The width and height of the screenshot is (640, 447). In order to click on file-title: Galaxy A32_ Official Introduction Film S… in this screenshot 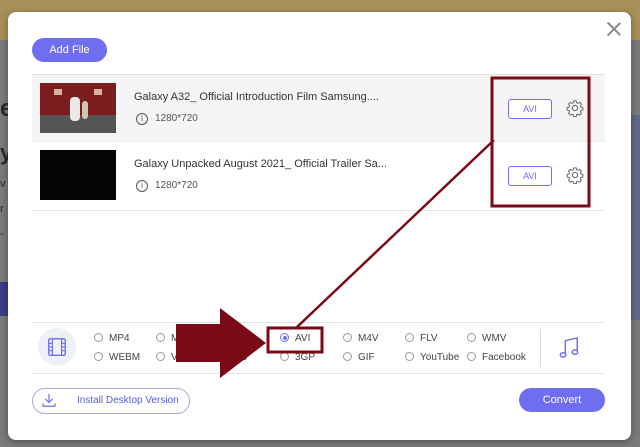, I will do `click(256, 97)`.